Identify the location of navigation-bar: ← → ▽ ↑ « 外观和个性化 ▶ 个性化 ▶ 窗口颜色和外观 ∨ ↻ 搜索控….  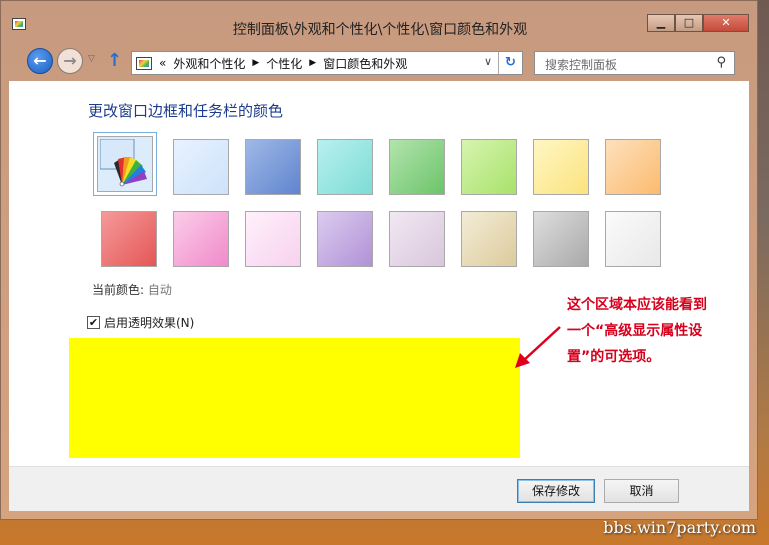
(385, 63).